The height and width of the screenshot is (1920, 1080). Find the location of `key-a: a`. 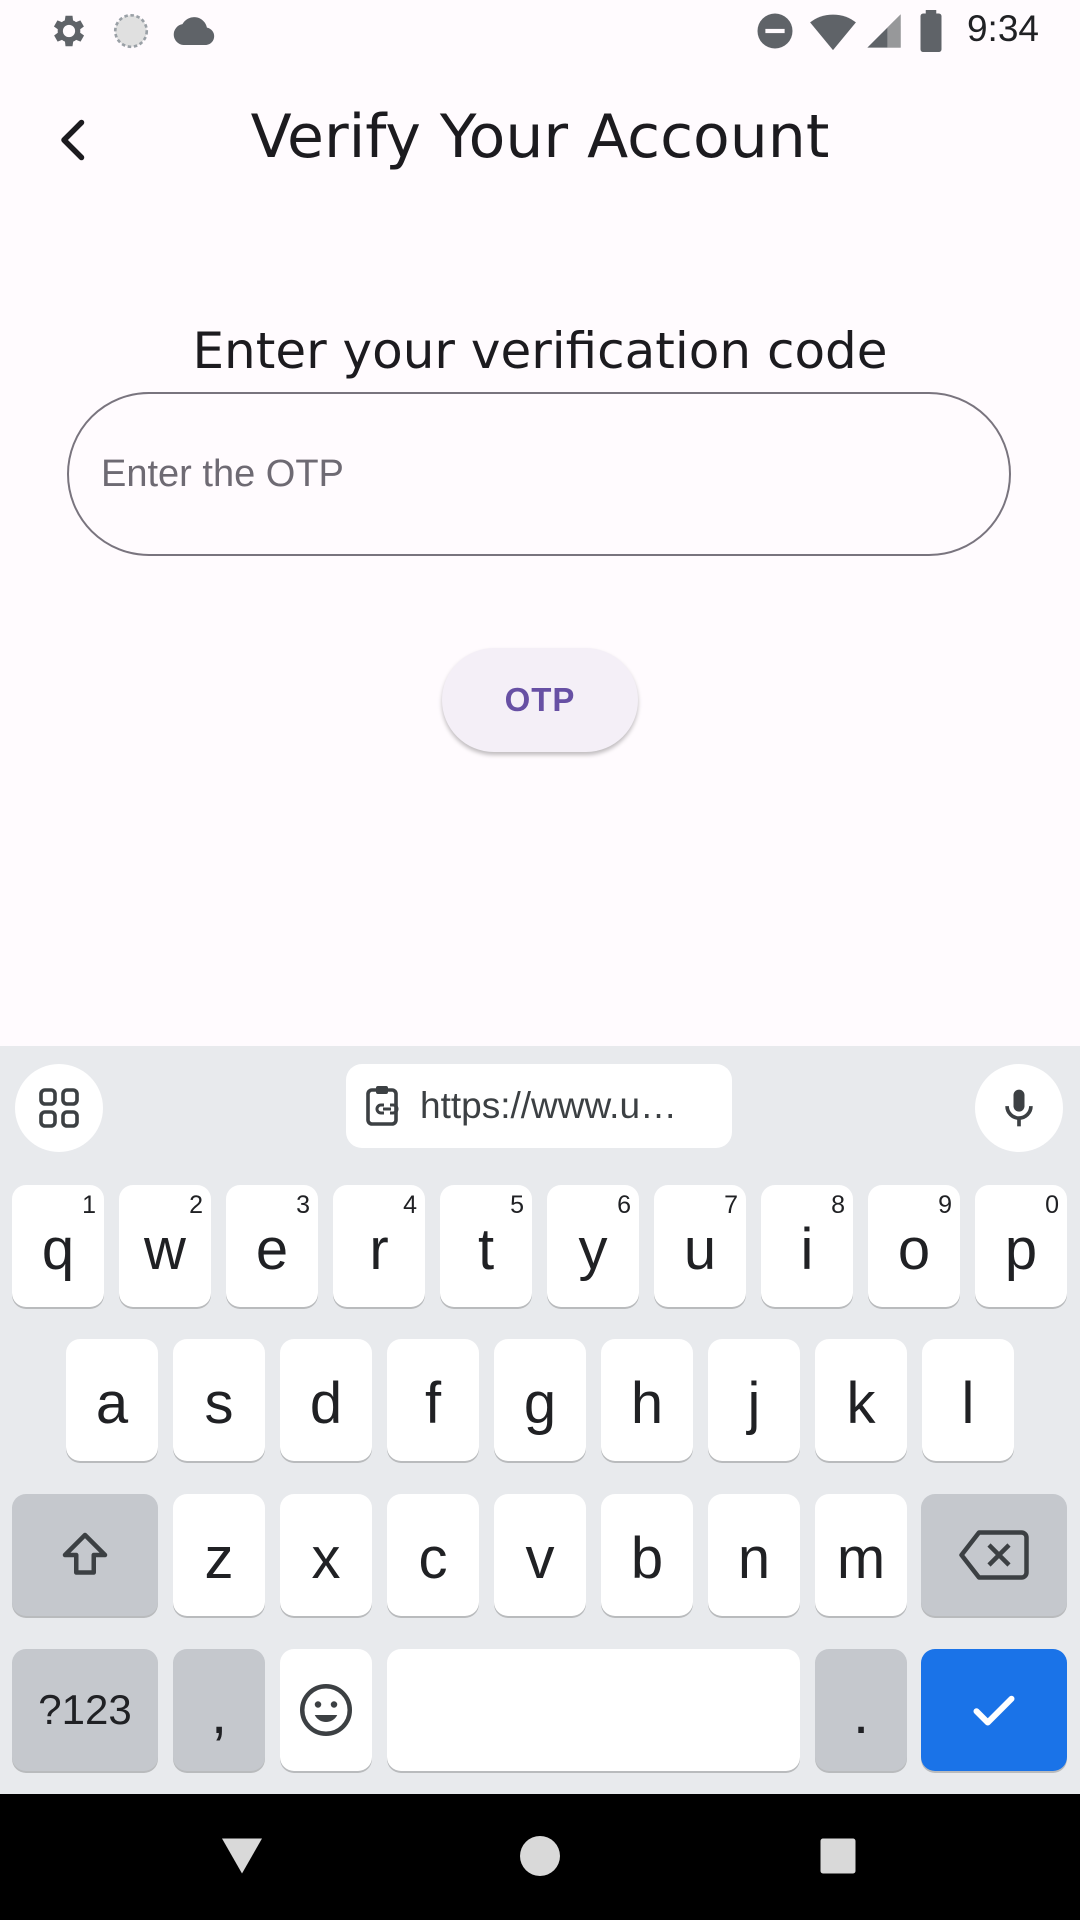

key-a: a is located at coordinates (112, 1400).